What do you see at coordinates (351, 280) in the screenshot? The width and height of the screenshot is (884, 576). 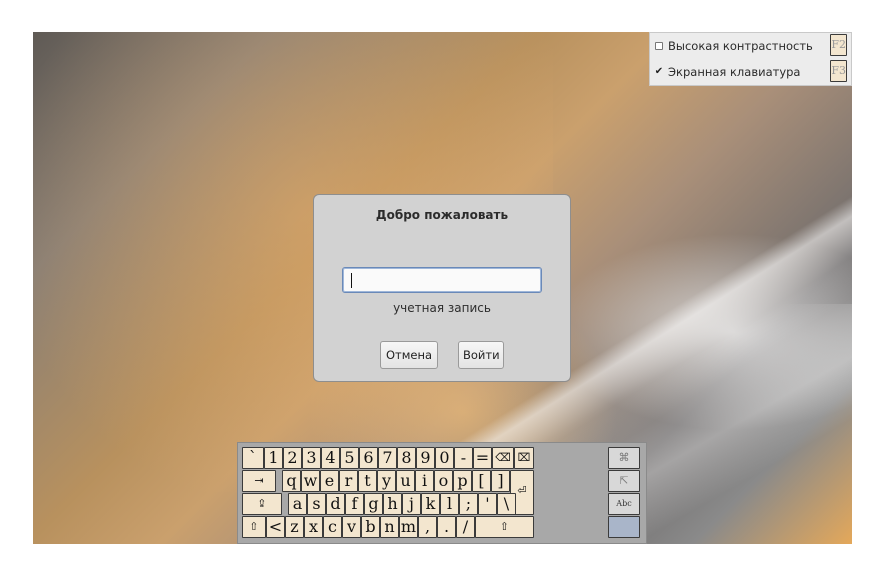 I see `text-caret` at bounding box center [351, 280].